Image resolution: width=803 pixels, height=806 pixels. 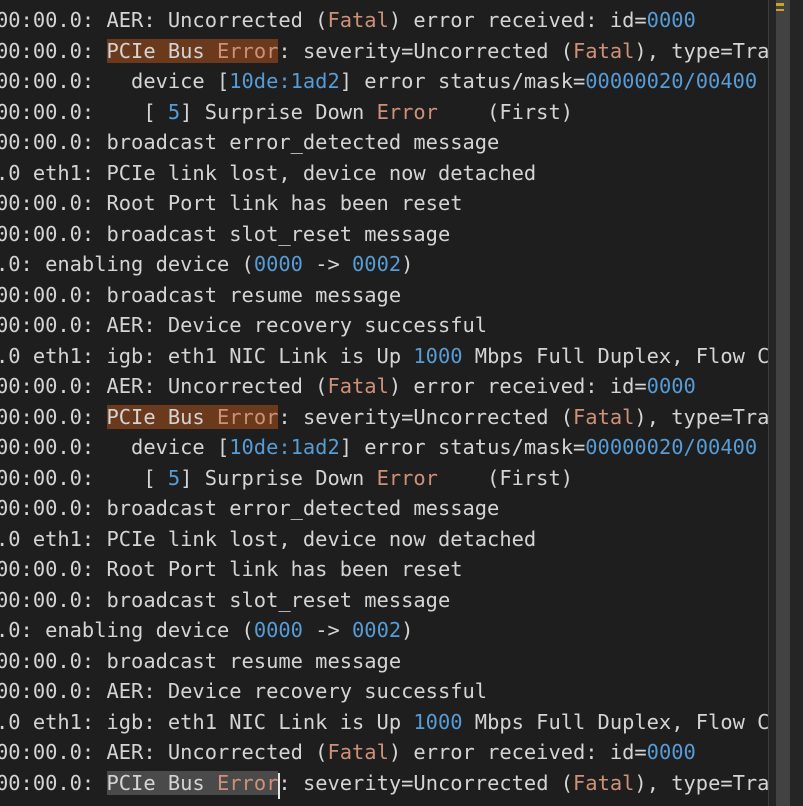 I want to click on scrollbar-thumb, so click(x=783, y=403).